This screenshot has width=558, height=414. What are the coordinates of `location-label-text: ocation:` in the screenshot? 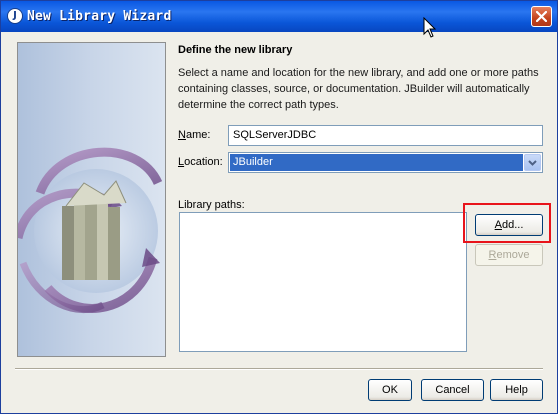 It's located at (203, 162).